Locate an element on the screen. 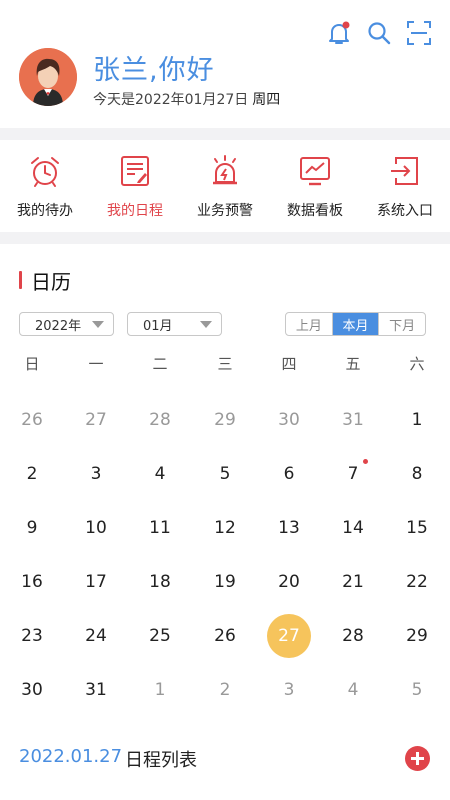 The image size is (450, 800). quick-nav: 我的待办 我的日程 业务预警 数据看板 系统入口 is located at coordinates (225, 186).